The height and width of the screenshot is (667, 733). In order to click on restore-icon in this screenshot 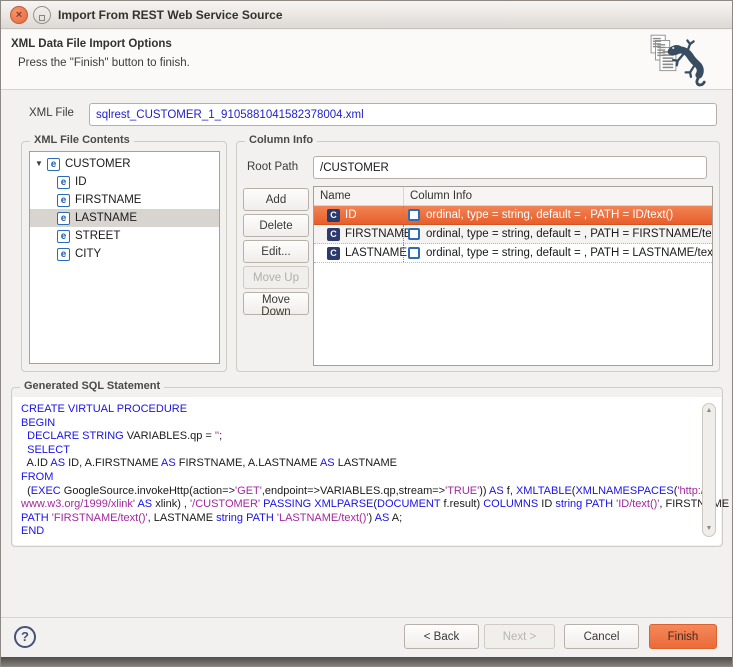, I will do `click(42, 15)`.